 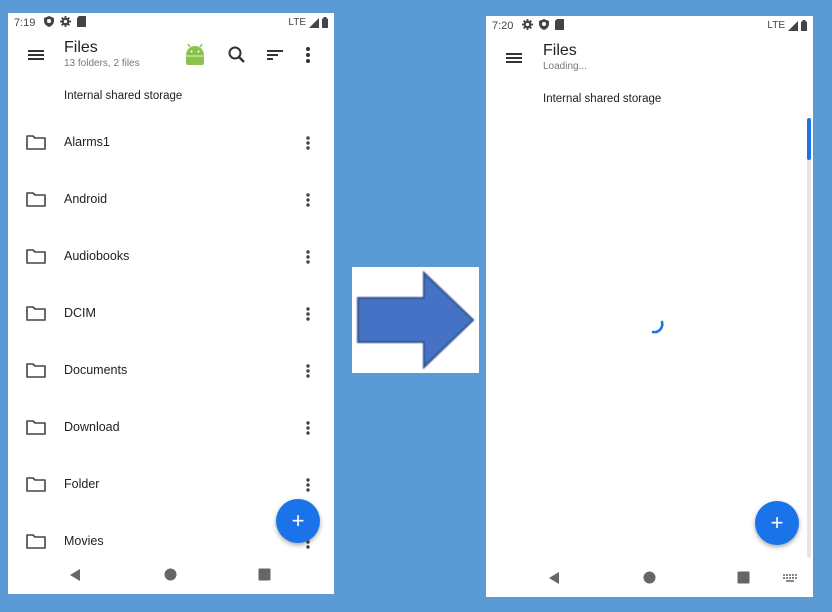 What do you see at coordinates (171, 315) in the screenshot?
I see `list-item: DCIM` at bounding box center [171, 315].